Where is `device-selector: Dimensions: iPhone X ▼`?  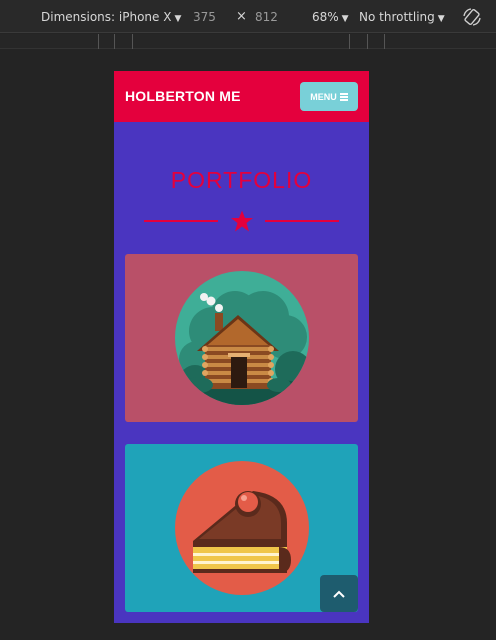
device-selector: Dimensions: iPhone X ▼ is located at coordinates (111, 17).